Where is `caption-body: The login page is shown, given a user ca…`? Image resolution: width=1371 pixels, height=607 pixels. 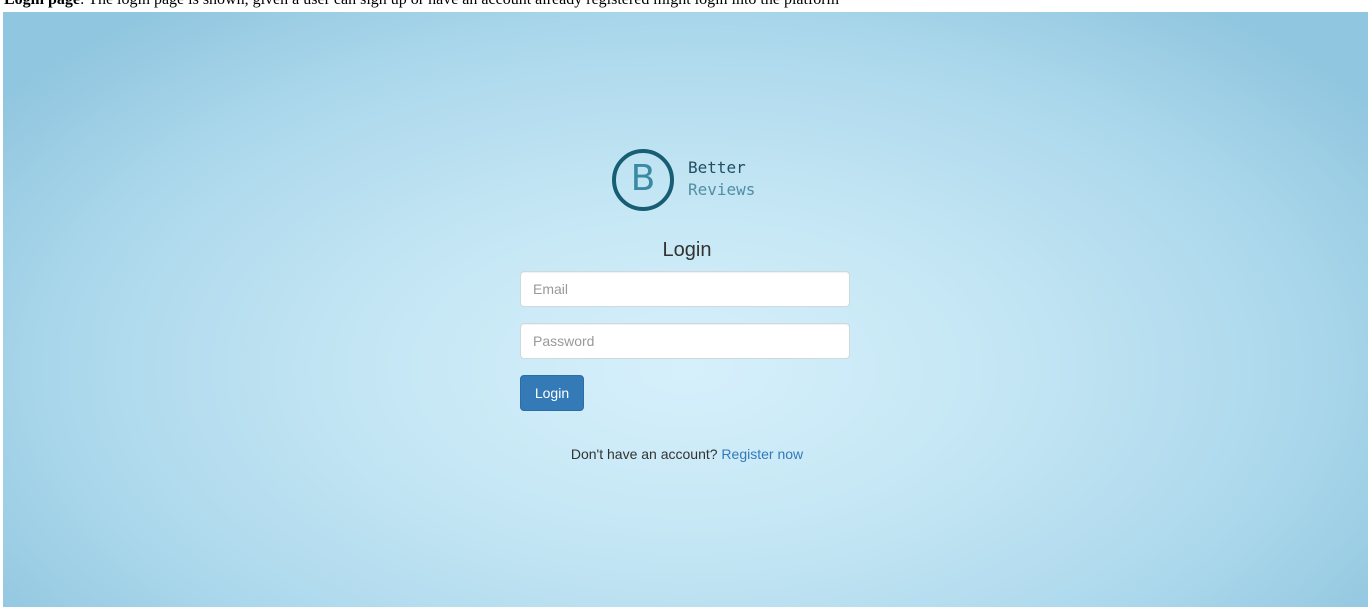 caption-body: The login page is shown, given a user ca… is located at coordinates (463, 4).